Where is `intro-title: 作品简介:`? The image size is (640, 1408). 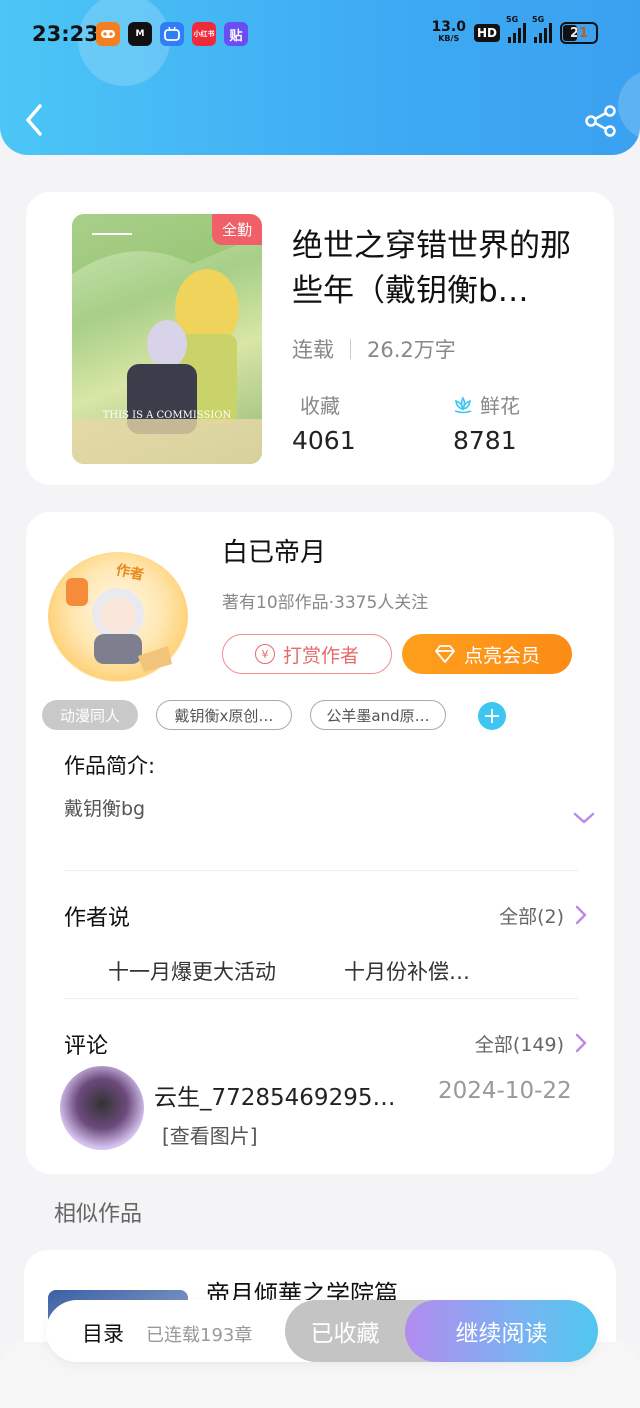
intro-title: 作品简介: is located at coordinates (110, 766).